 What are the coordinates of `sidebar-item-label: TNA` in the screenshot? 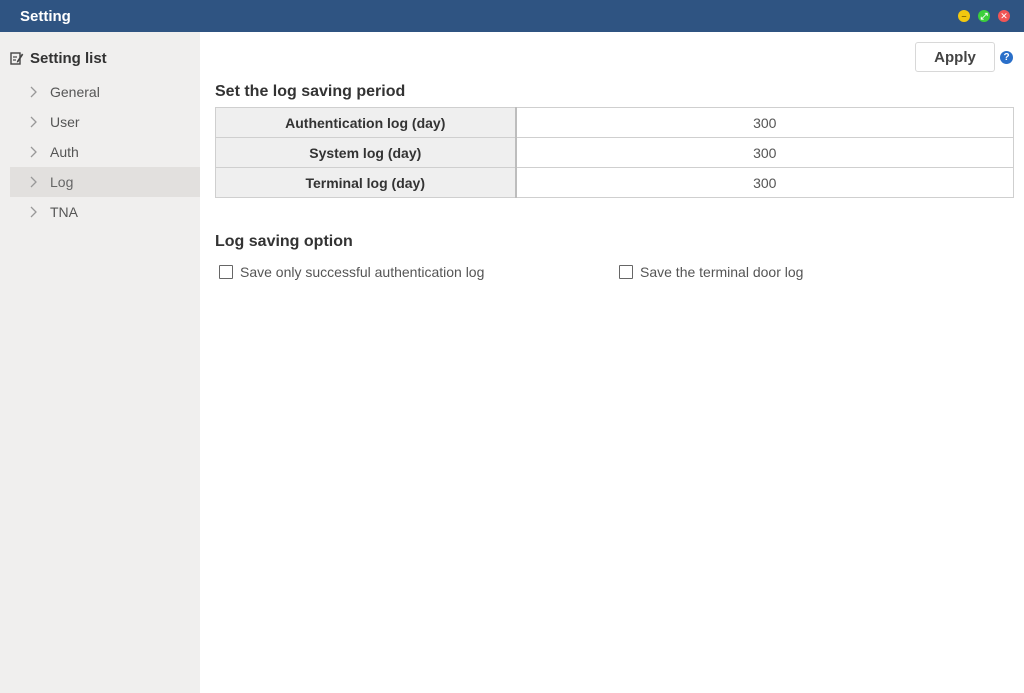 It's located at (64, 212).